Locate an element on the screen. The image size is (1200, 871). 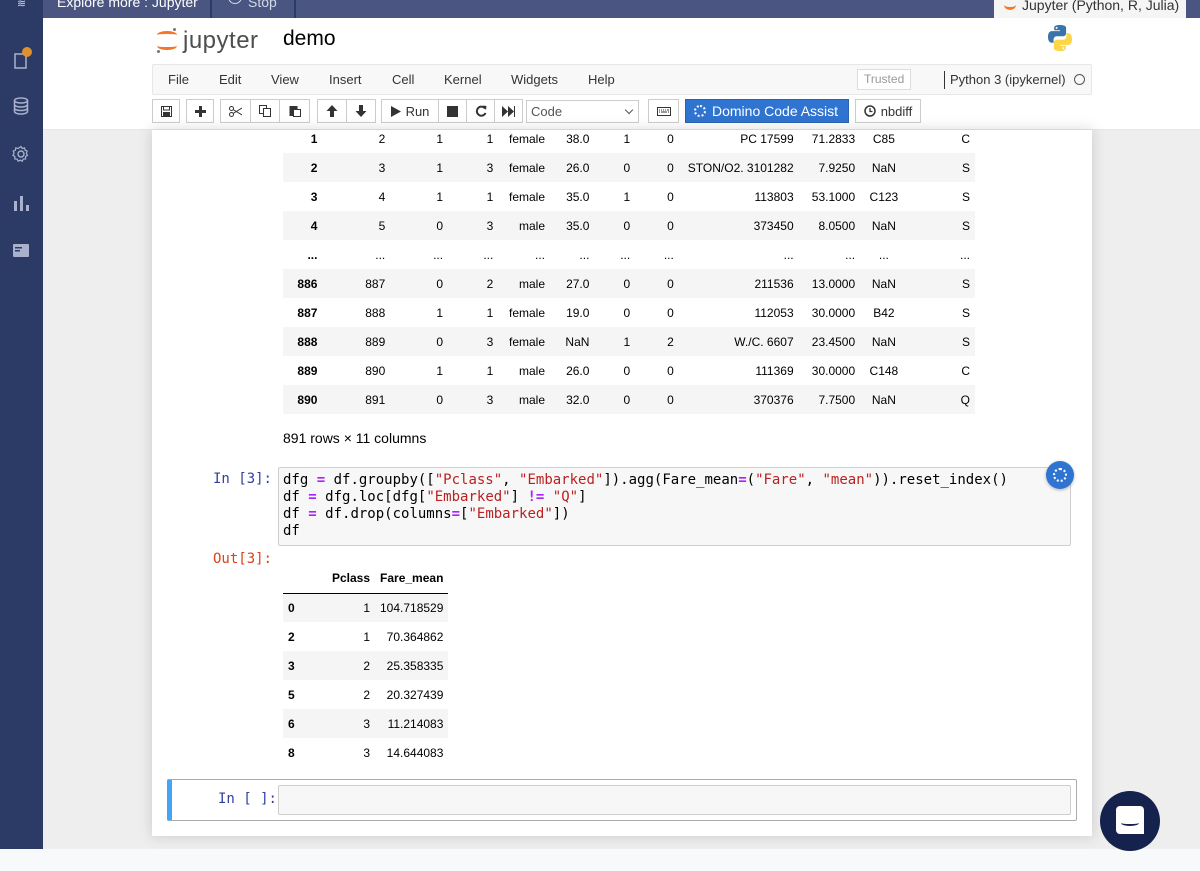
move-up-button is located at coordinates (332, 111).